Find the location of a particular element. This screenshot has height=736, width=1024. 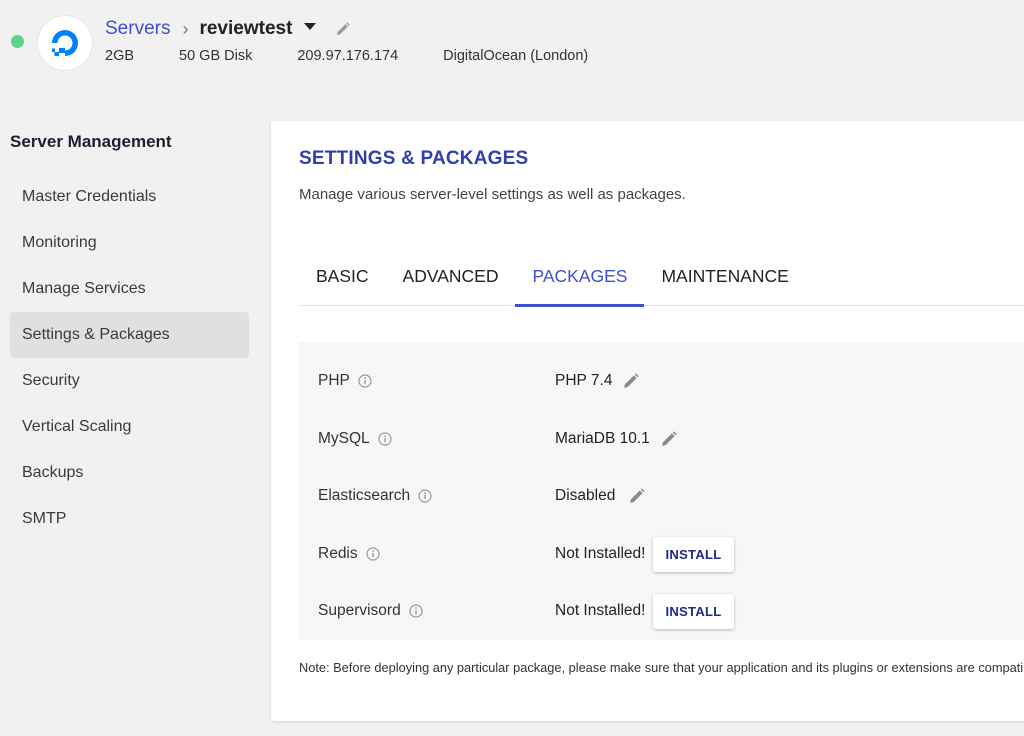

tab-packages: PACKAGES is located at coordinates (580, 281).